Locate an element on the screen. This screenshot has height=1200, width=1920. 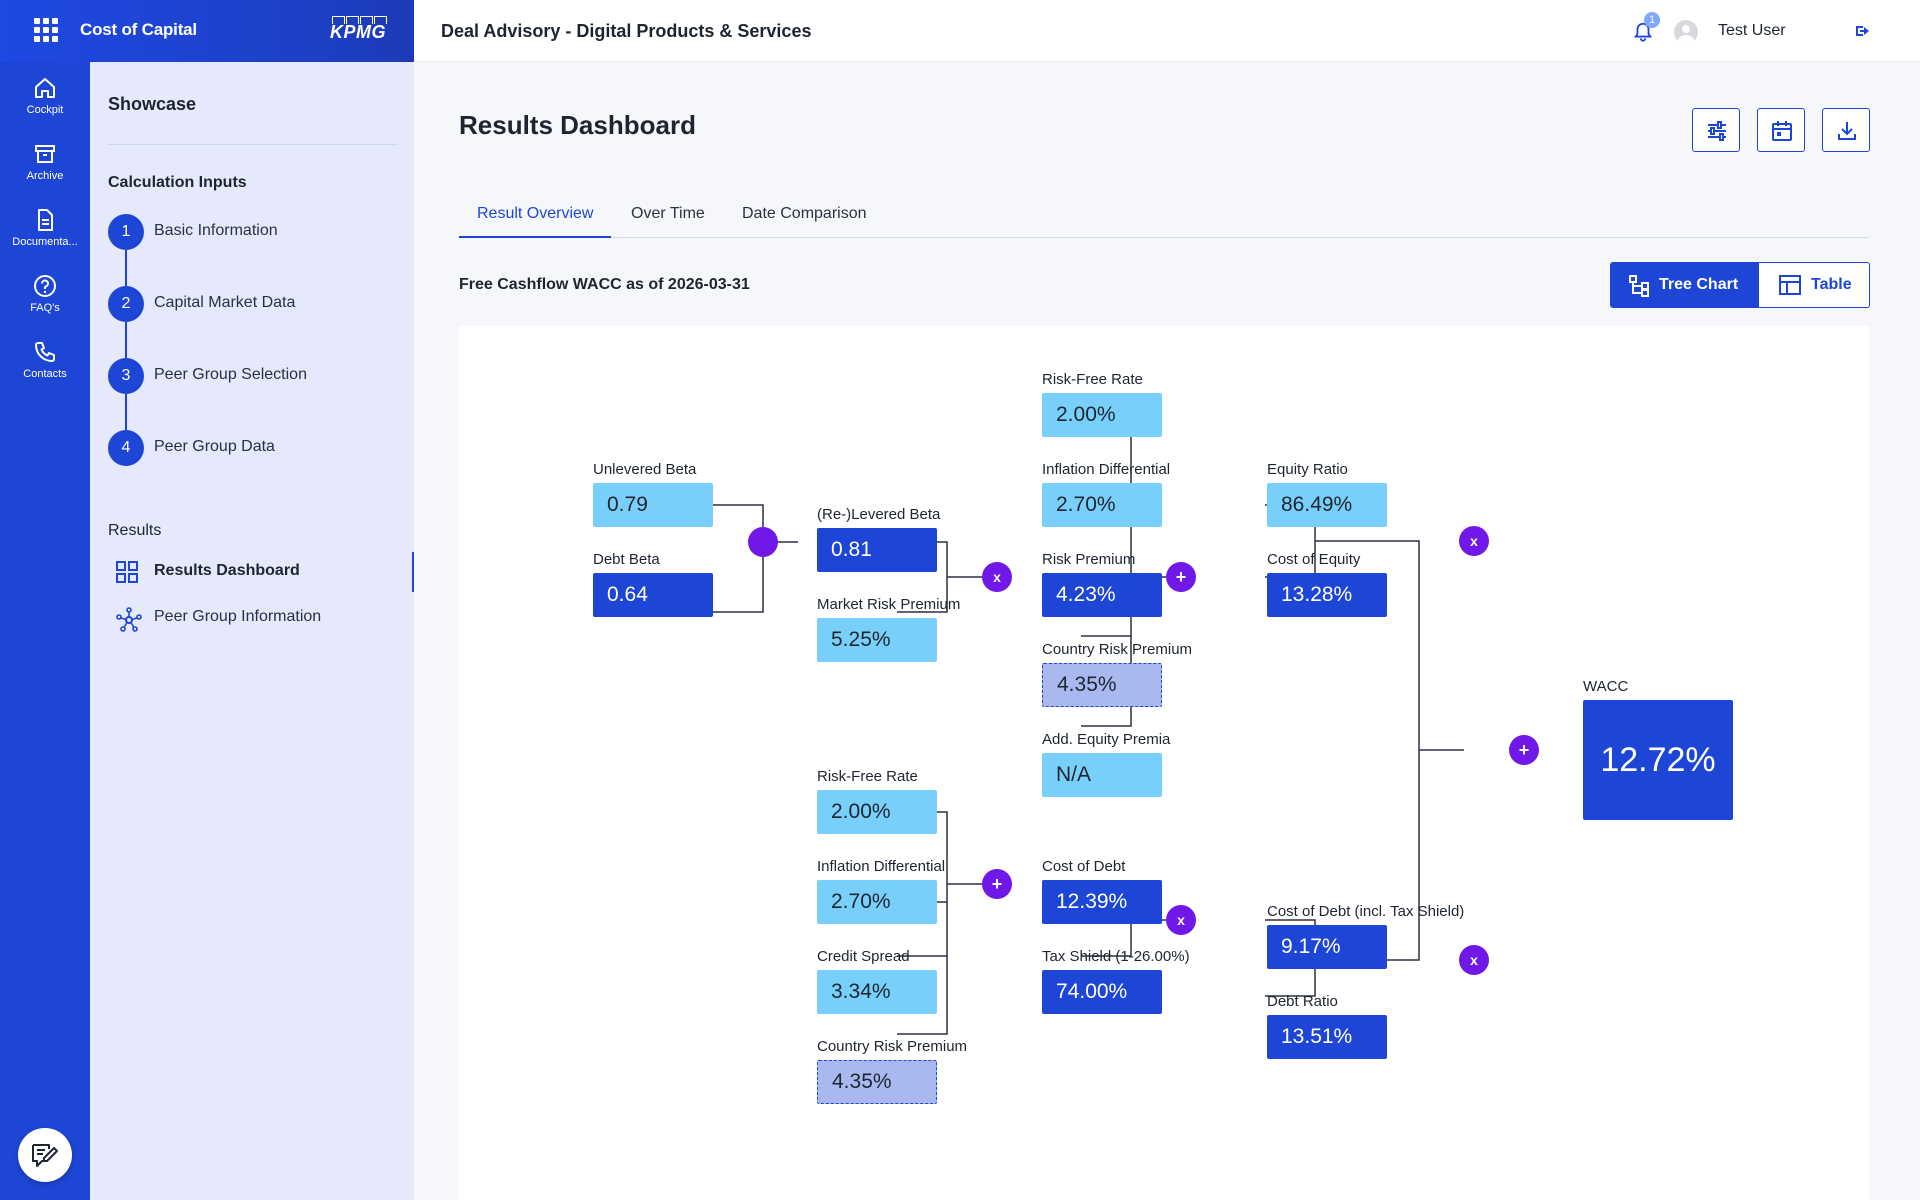
download-icon is located at coordinates (1847, 131).